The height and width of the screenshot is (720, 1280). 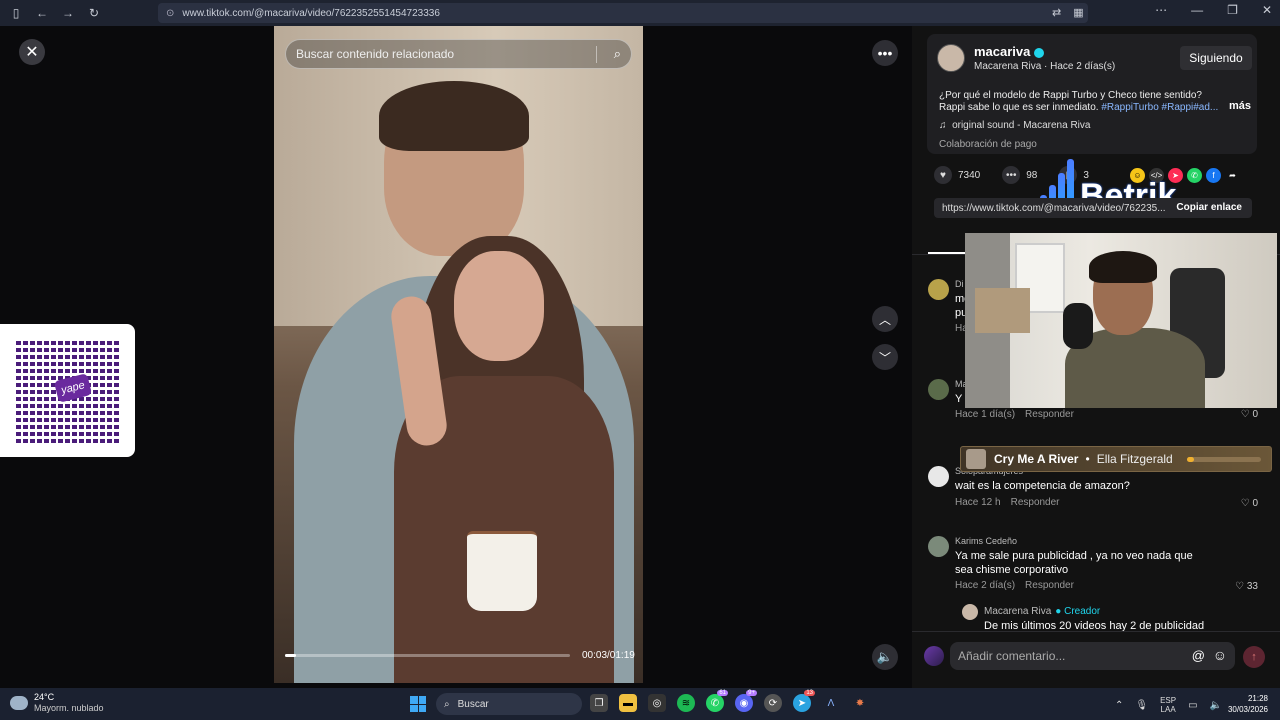 What do you see at coordinates (1224, 459) in the screenshot?
I see `song-progress-bar` at bounding box center [1224, 459].